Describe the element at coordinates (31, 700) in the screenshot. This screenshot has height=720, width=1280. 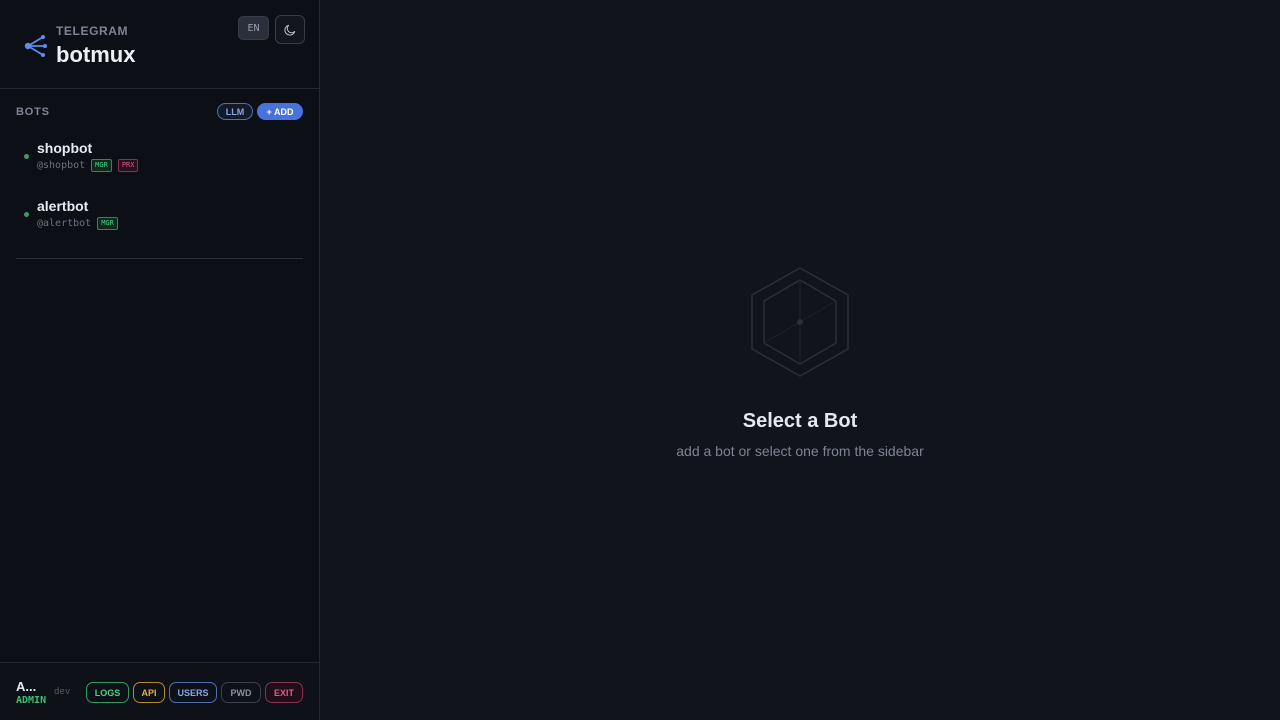
I see `user-role: ADMIN` at that location.